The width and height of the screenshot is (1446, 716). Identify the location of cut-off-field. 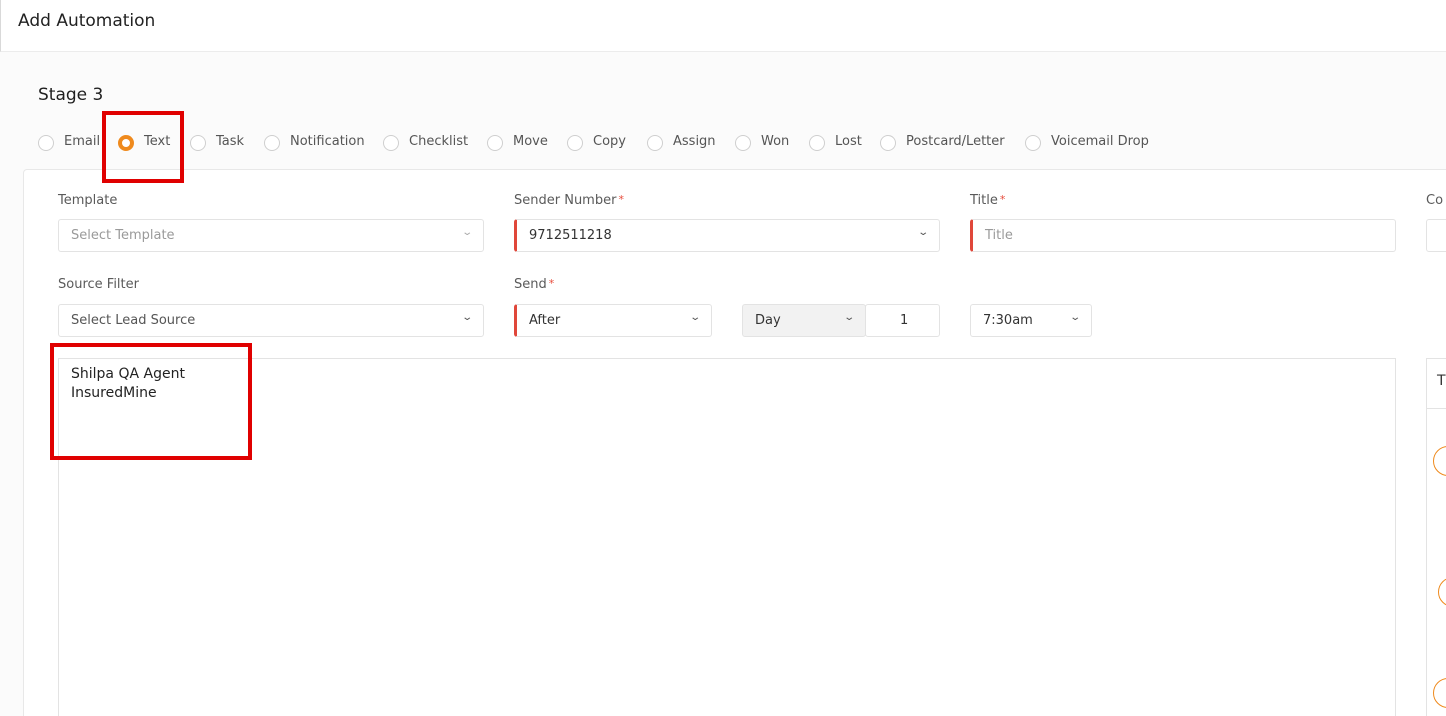
(1436, 235).